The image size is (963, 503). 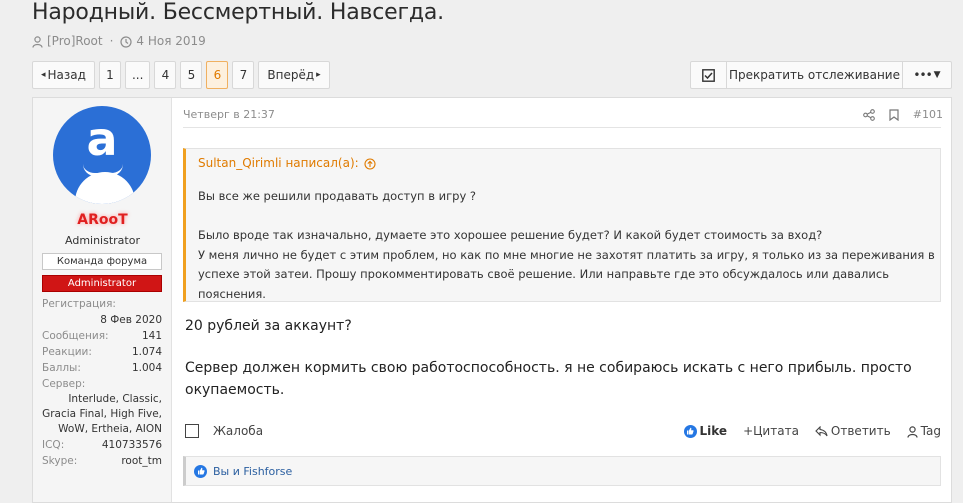 What do you see at coordinates (75, 41) in the screenshot?
I see `thread-author-link: [Pro]Root` at bounding box center [75, 41].